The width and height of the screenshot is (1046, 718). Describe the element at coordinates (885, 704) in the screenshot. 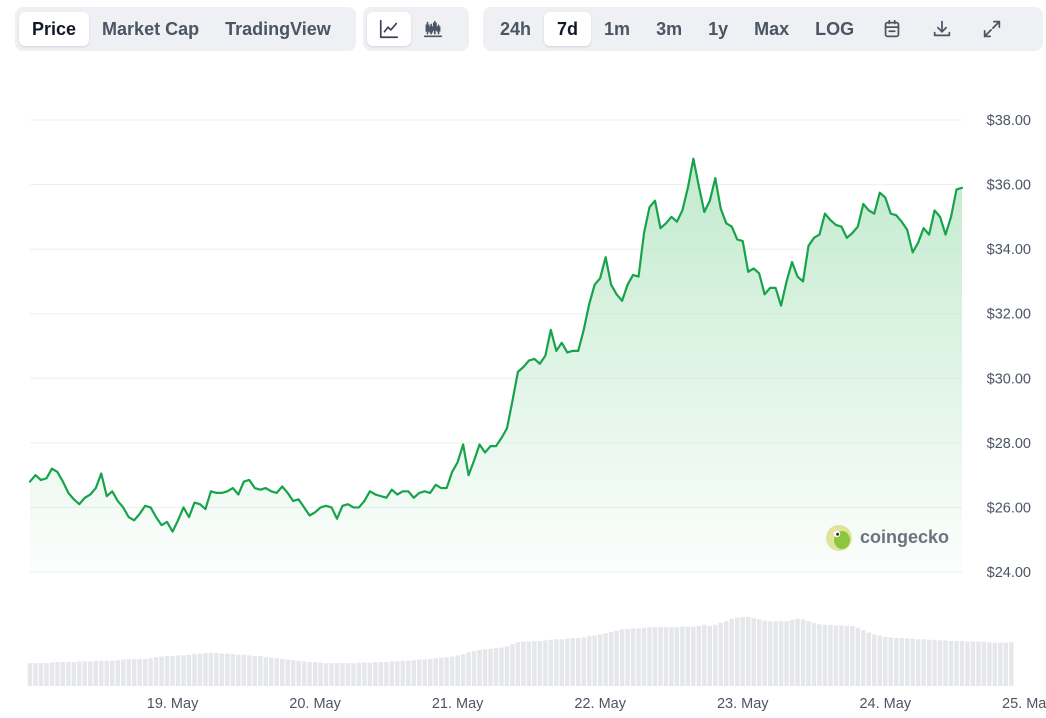

I see `x-tick-label: 24. May` at that location.